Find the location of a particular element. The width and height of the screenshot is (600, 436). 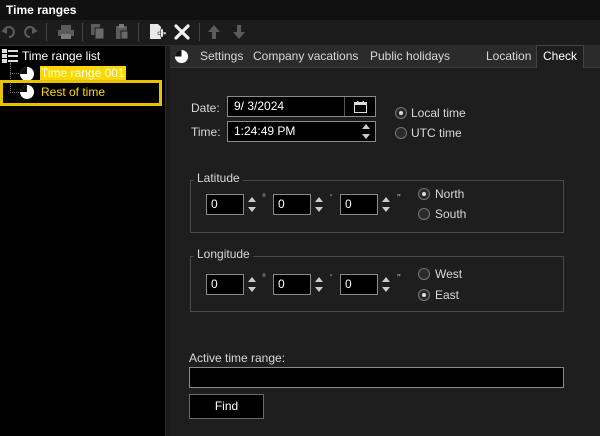

delete-icon is located at coordinates (182, 32).